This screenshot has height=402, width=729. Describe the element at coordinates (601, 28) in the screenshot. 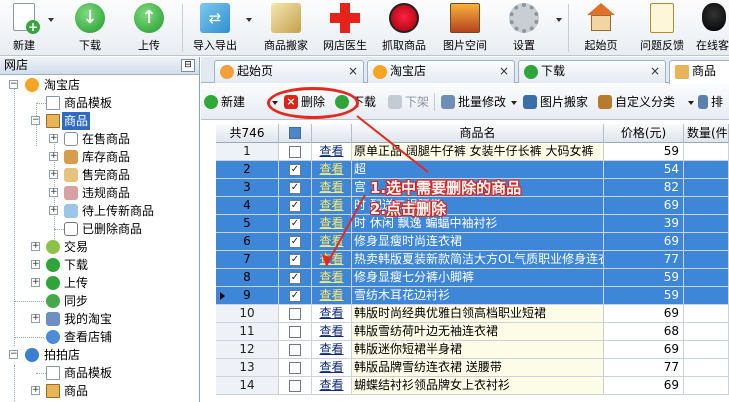

I see `start-page-button: 起始页` at that location.